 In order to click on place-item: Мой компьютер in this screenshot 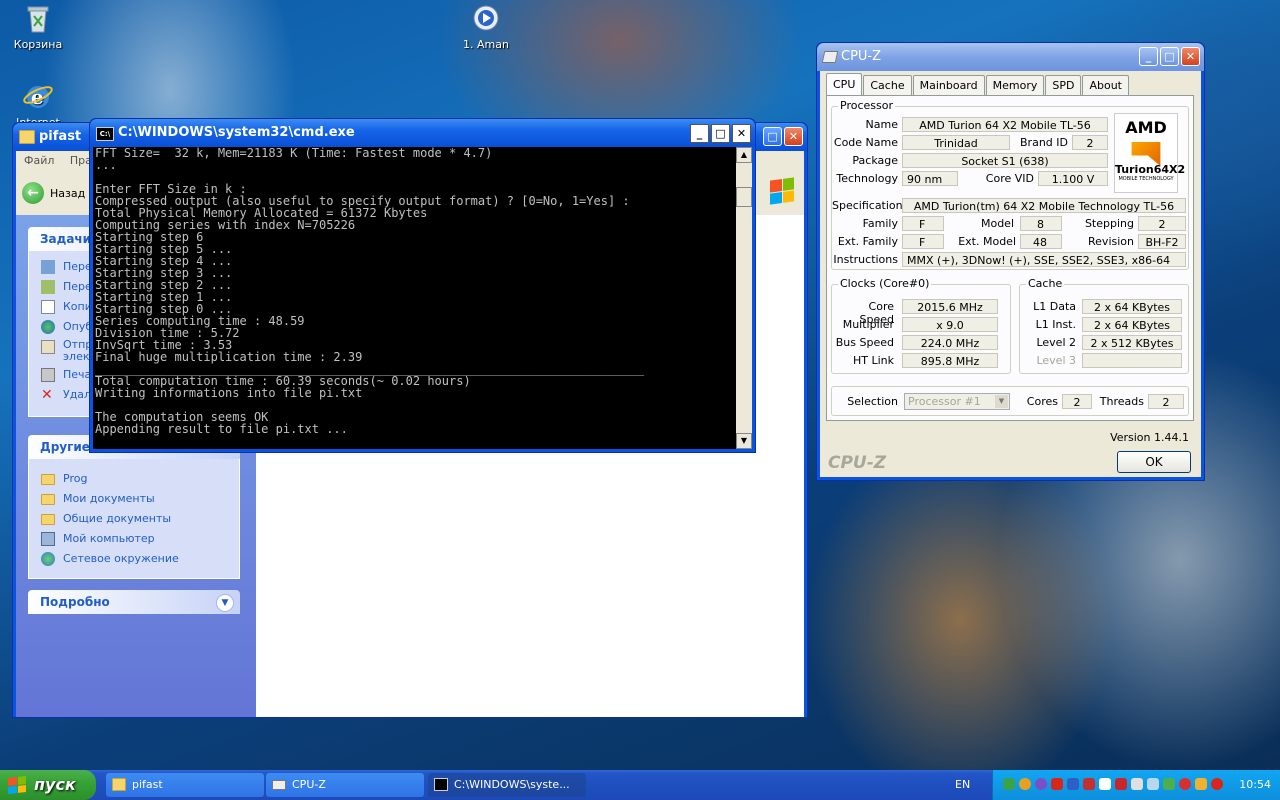, I will do `click(134, 539)`.